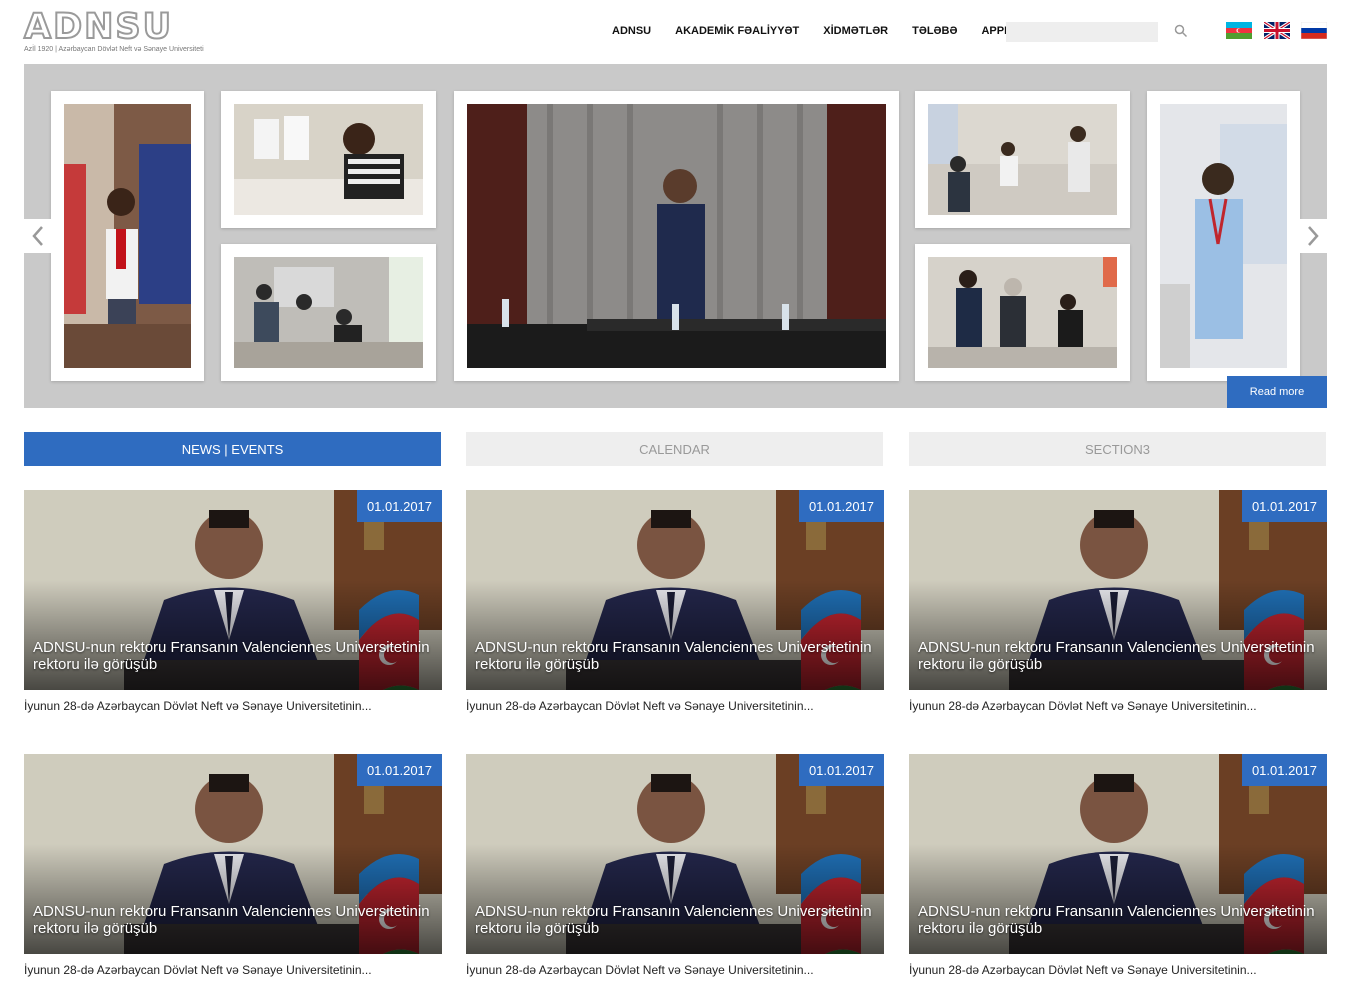 The width and height of the screenshot is (1349, 990). Describe the element at coordinates (855, 31) in the screenshot. I see `nav-item-services: XİDMƏTLƏR` at that location.